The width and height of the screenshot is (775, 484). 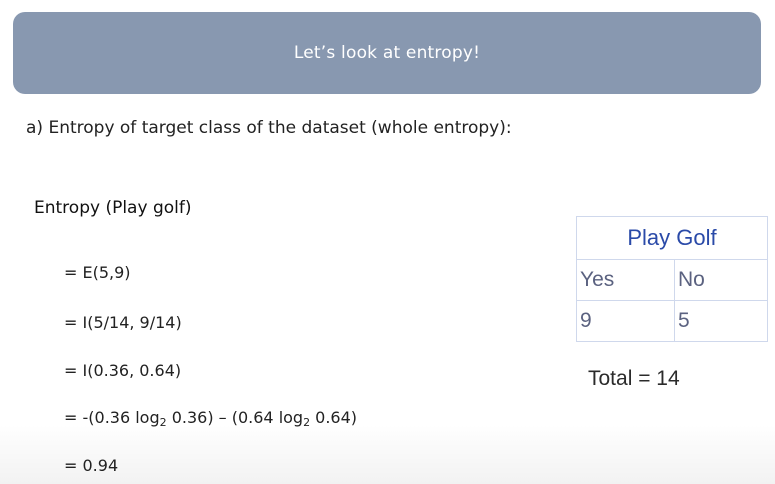 I want to click on table-cell-no-value: 5, so click(x=721, y=321).